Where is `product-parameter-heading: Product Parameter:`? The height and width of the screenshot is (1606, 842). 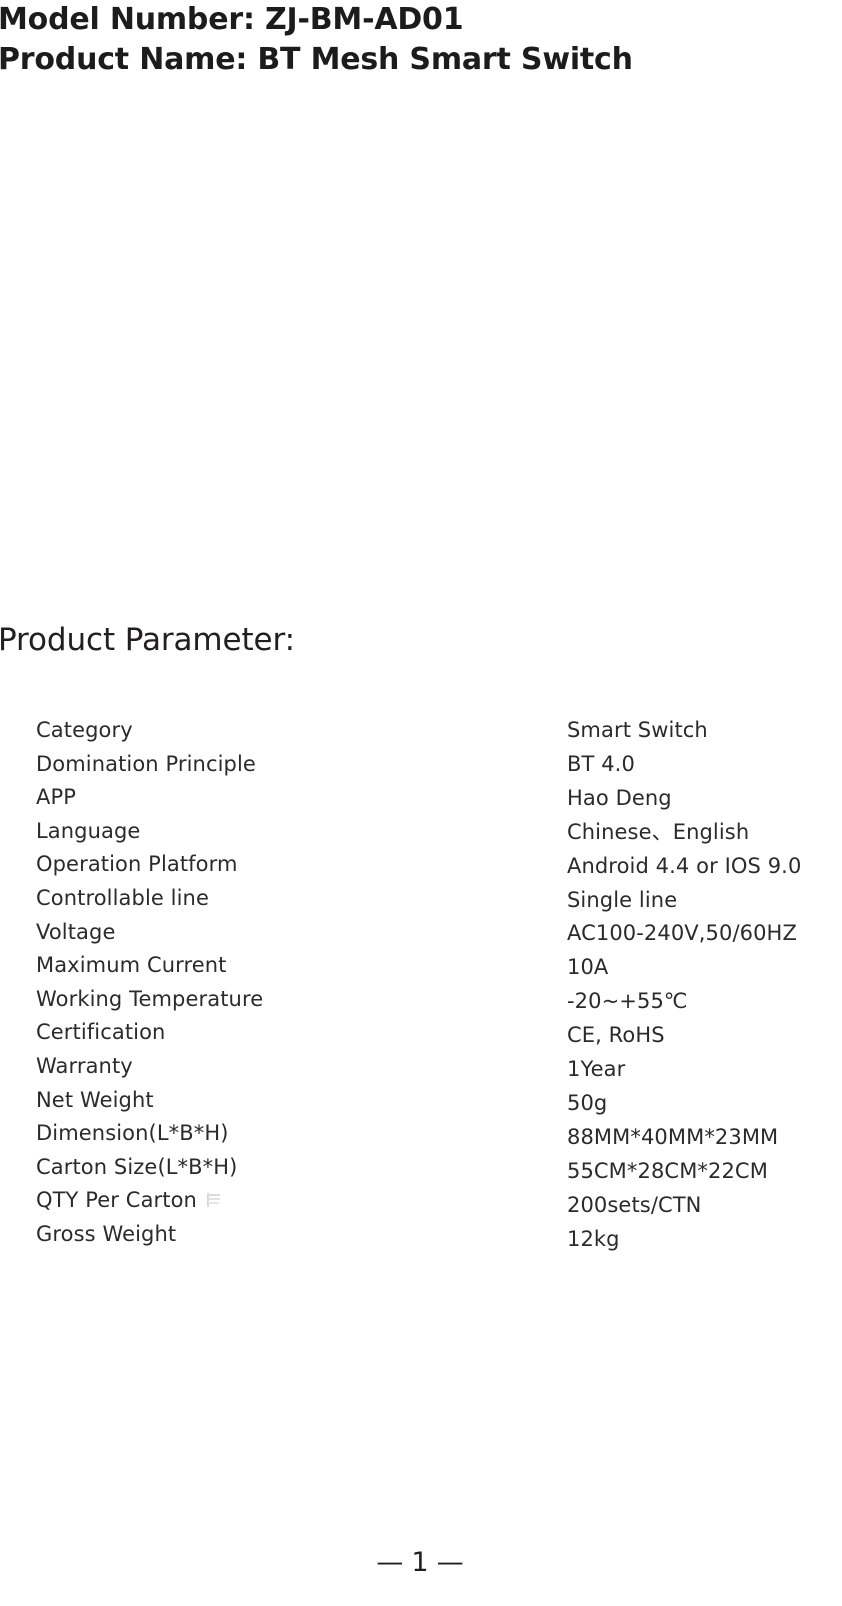
product-parameter-heading: Product Parameter: is located at coordinates (147, 640).